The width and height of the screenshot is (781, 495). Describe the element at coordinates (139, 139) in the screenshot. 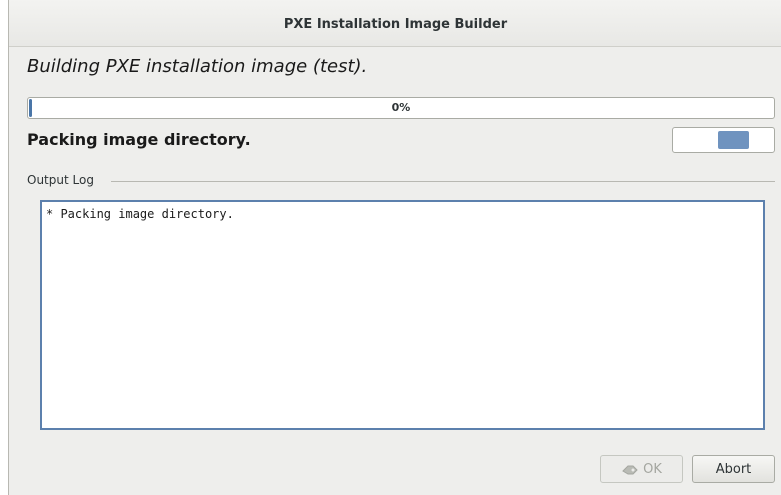

I see `status-text: Packing image directory.` at that location.